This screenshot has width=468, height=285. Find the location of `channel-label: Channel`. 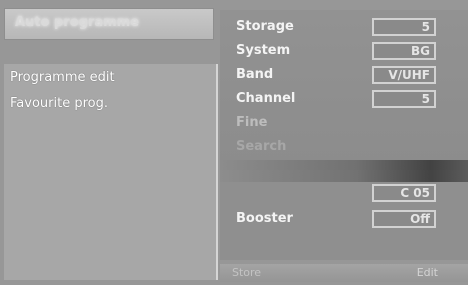

channel-label: Channel is located at coordinates (266, 98).